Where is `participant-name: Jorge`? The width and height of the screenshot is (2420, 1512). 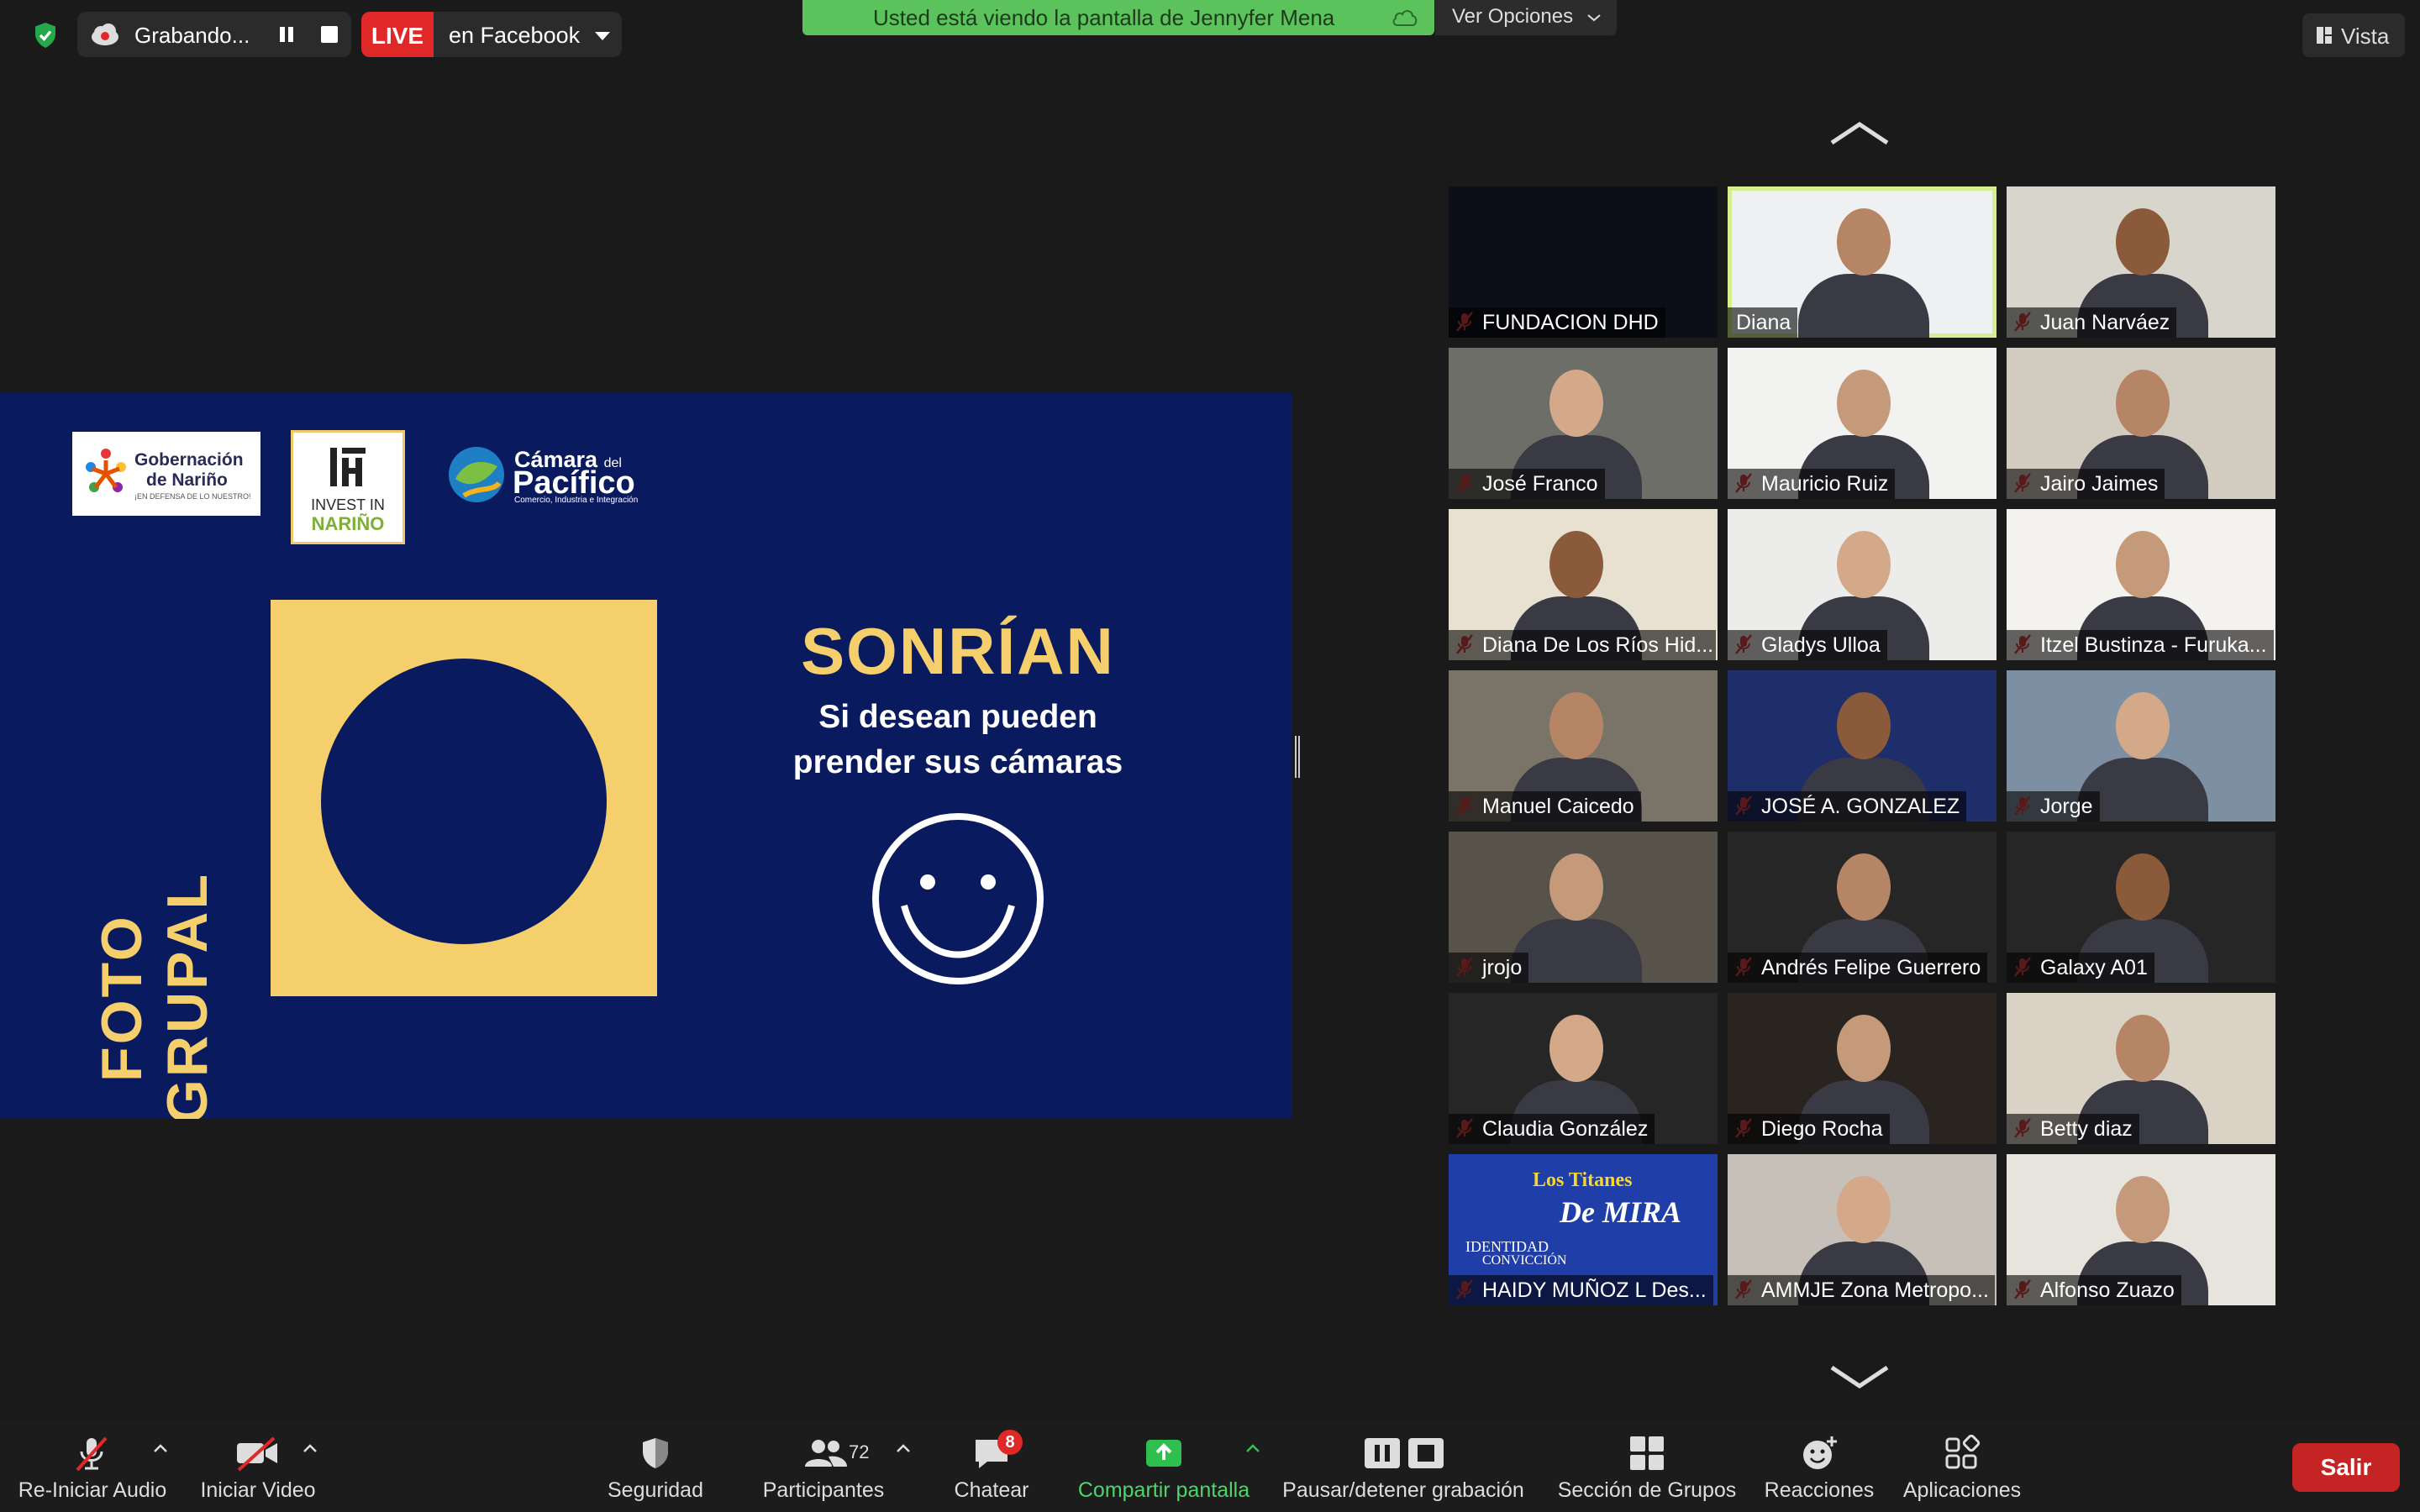
participant-name: Jorge is located at coordinates (2053, 806).